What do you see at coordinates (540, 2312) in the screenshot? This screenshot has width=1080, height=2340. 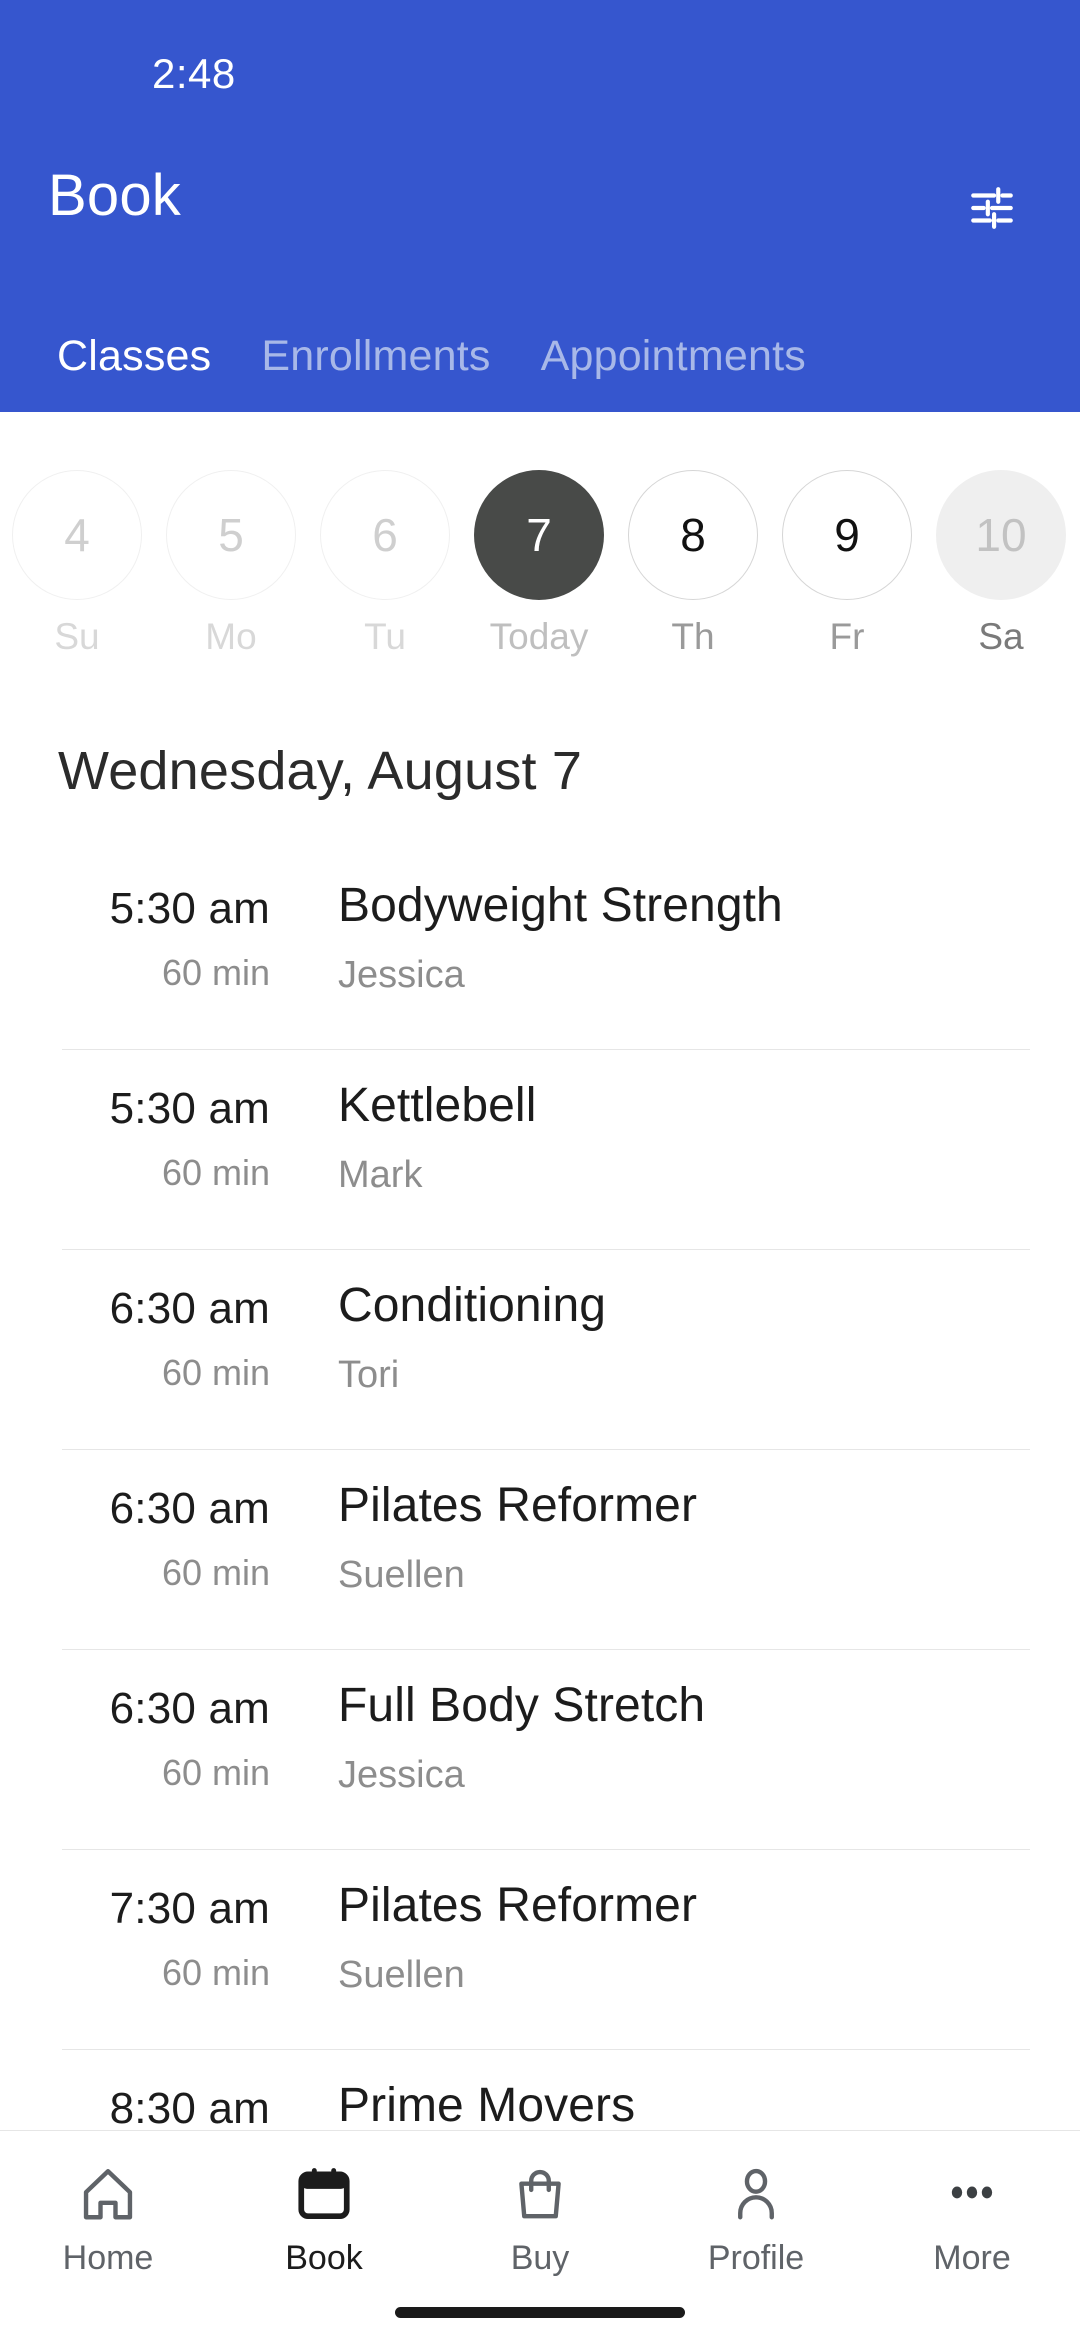 I see `home-indicator` at bounding box center [540, 2312].